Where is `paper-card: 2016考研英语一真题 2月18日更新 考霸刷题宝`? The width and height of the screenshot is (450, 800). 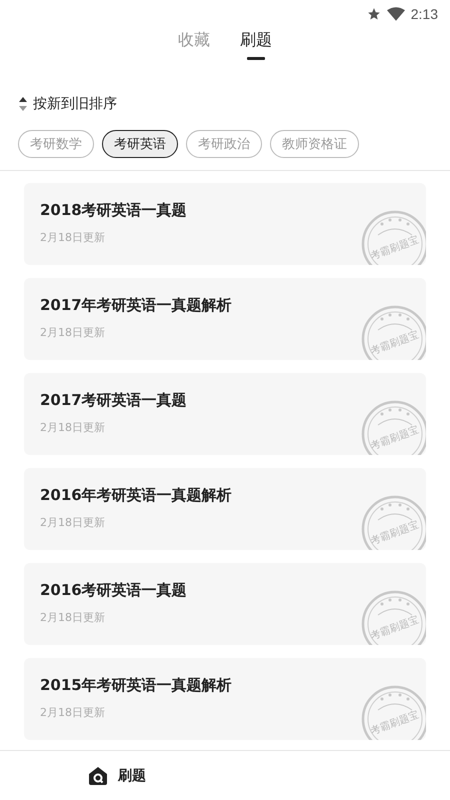 paper-card: 2016考研英语一真题 2月18日更新 考霸刷题宝 is located at coordinates (225, 604).